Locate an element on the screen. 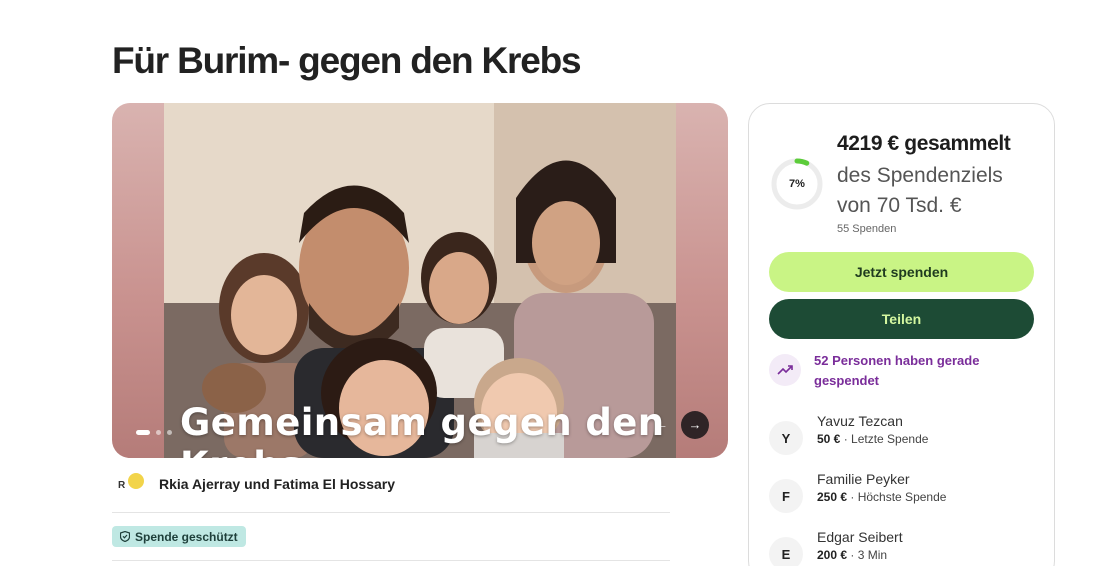  donor-amount: 200 € is located at coordinates (832, 555).